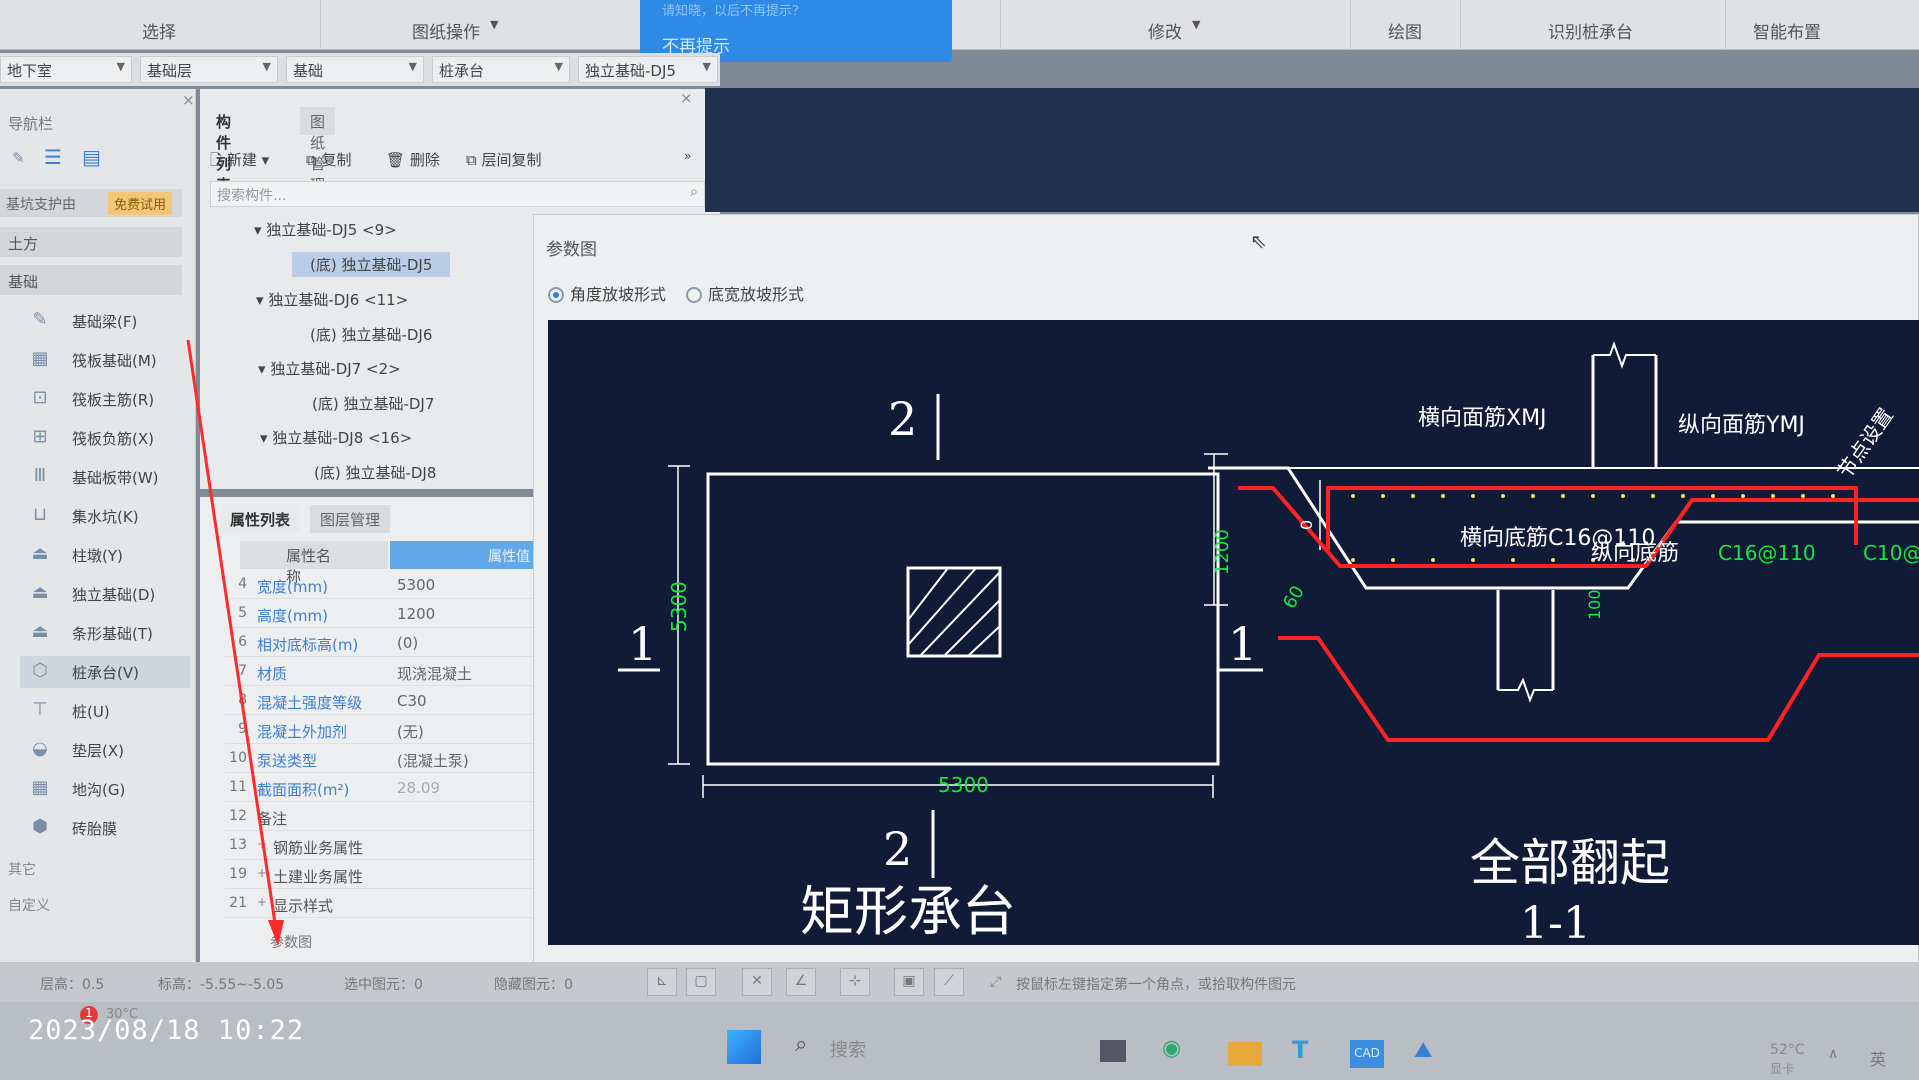  What do you see at coordinates (170, 71) in the screenshot?
I see `layer-select-value: 基础层` at bounding box center [170, 71].